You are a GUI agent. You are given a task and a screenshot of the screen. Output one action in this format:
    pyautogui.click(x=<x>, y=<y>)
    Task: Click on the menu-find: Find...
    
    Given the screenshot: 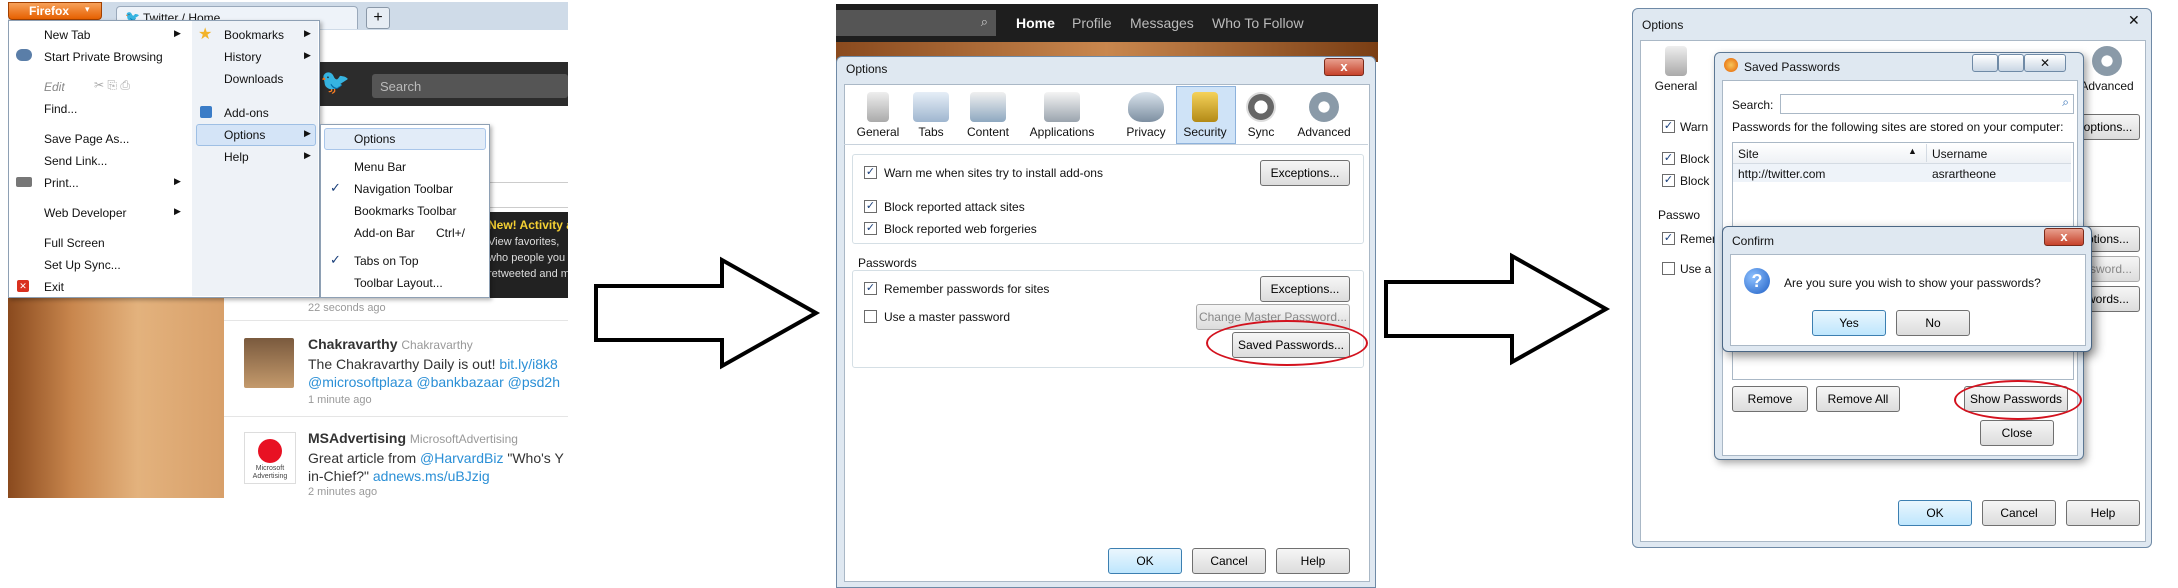 What is the action you would take?
    pyautogui.click(x=60, y=109)
    